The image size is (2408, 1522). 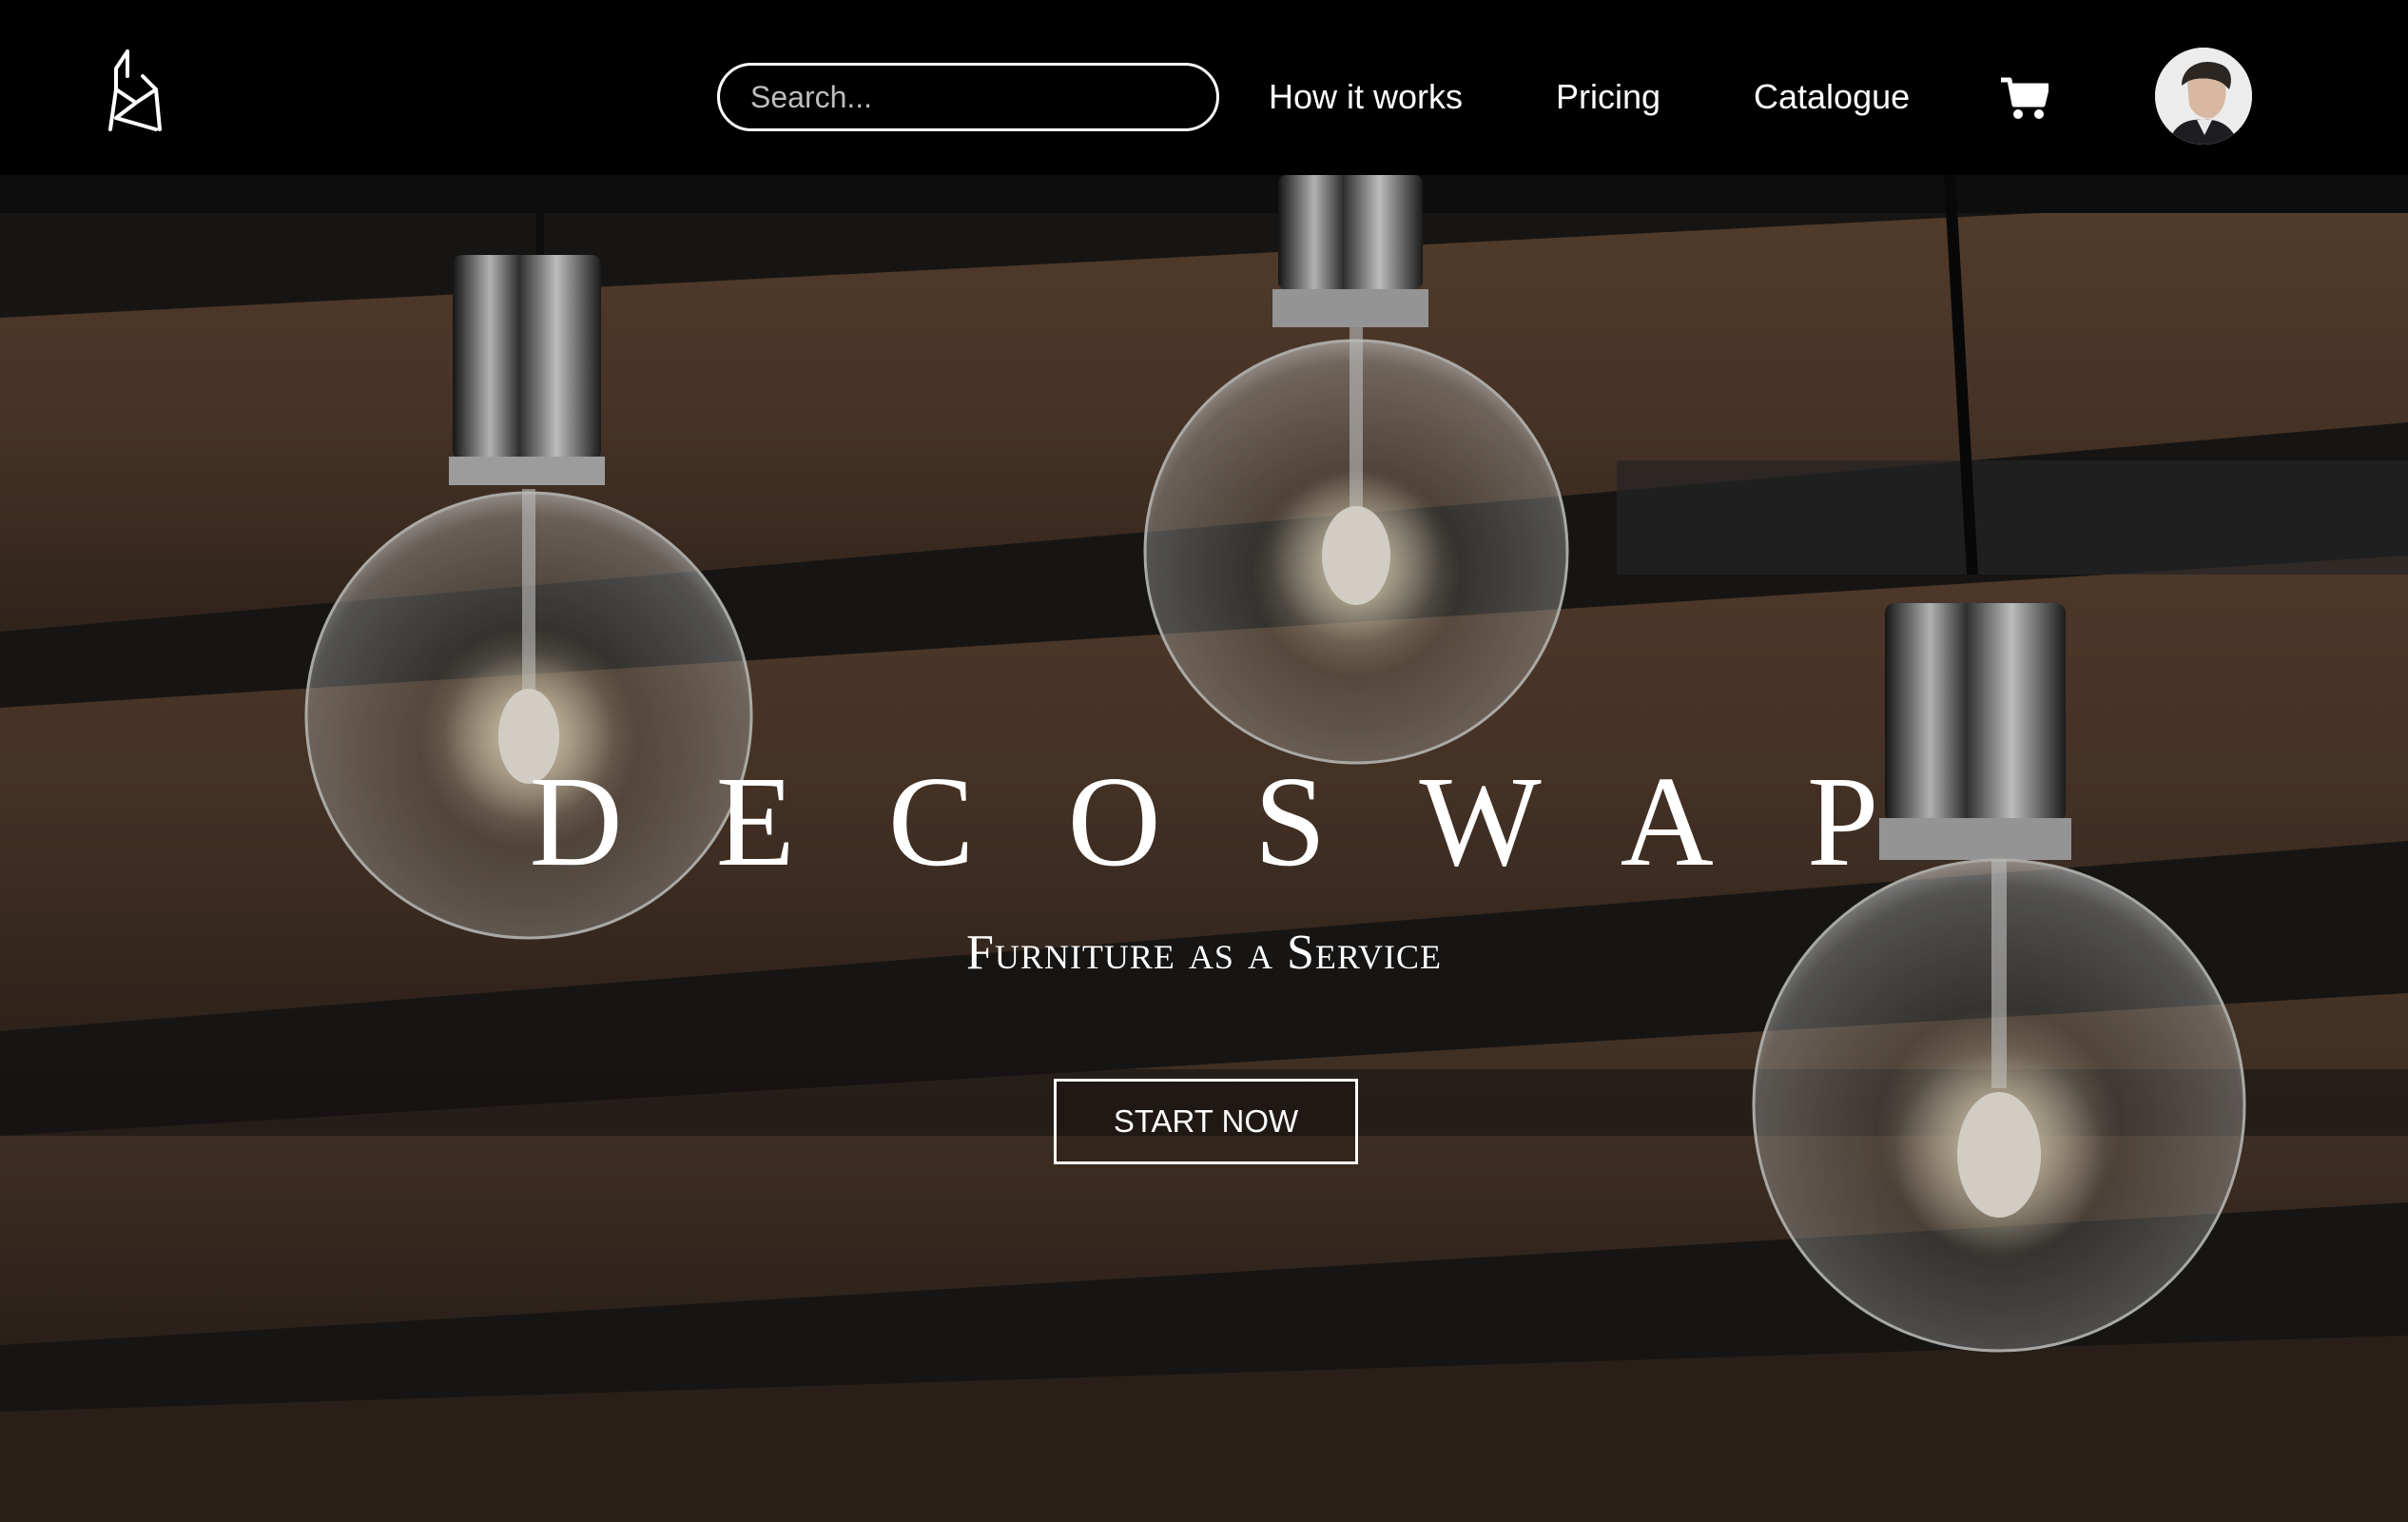 I want to click on shopping-cart-icon, so click(x=2025, y=98).